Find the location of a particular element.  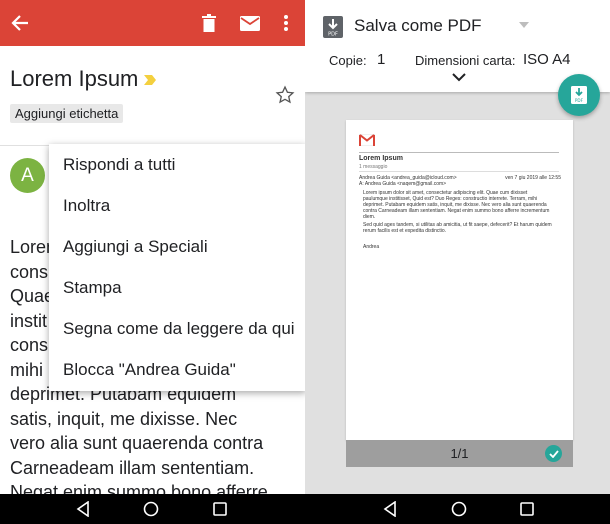

menu-item-print: Stampa is located at coordinates (177, 287).